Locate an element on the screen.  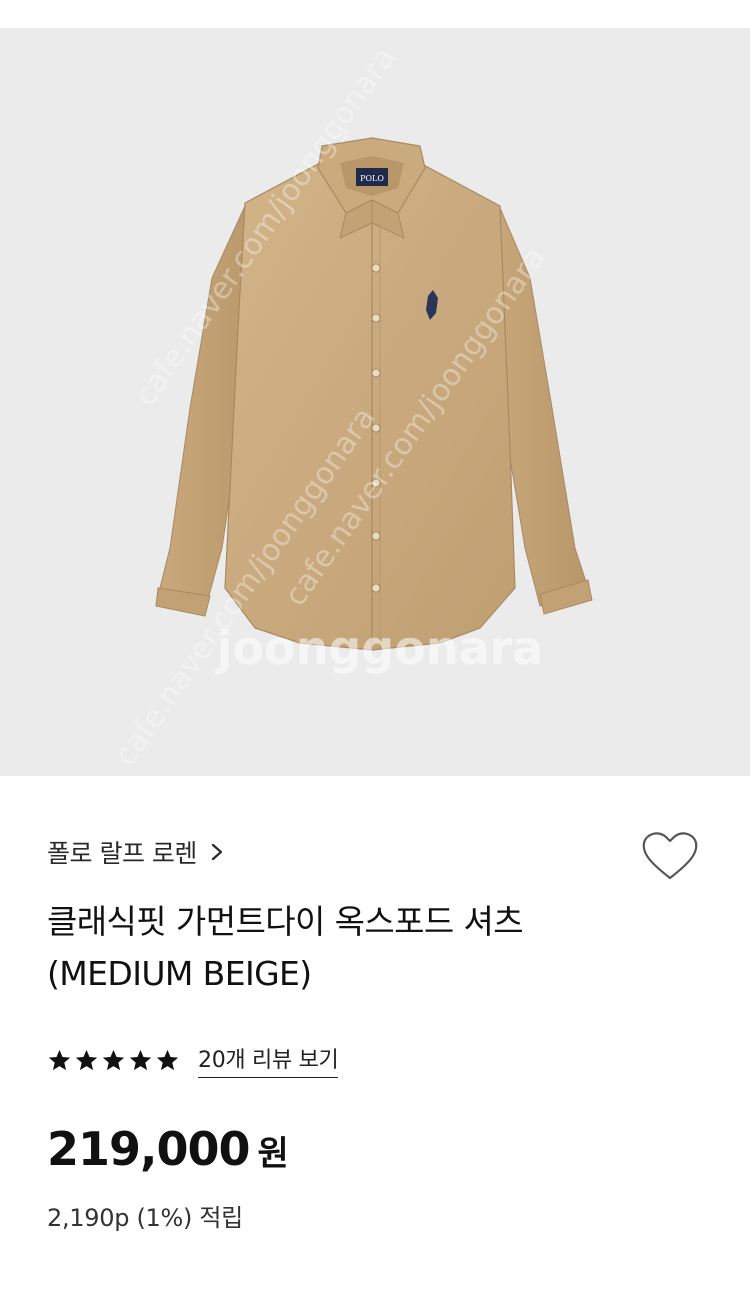
svg-text: joonggonara is located at coordinates (379, 648).